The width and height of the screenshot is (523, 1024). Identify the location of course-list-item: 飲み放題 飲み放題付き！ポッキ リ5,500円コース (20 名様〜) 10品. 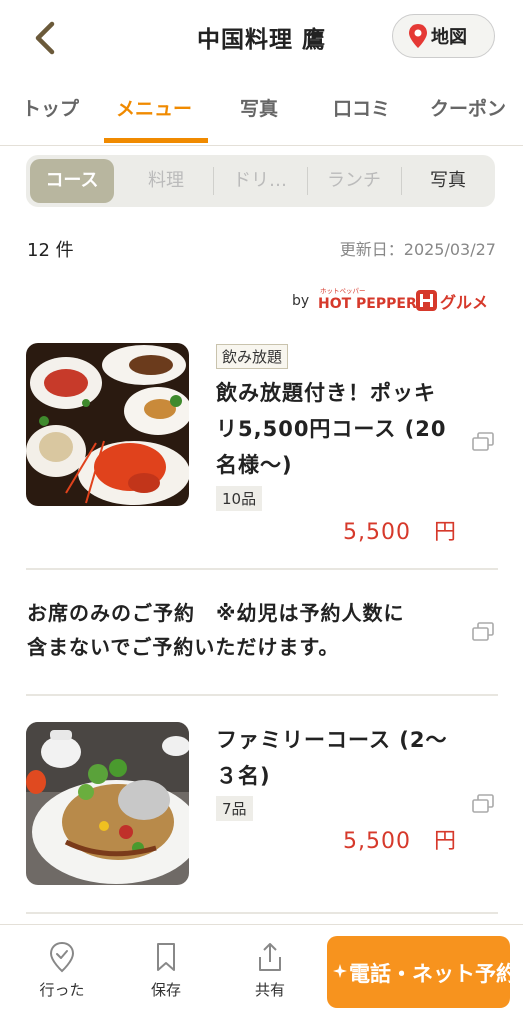
(262, 428).